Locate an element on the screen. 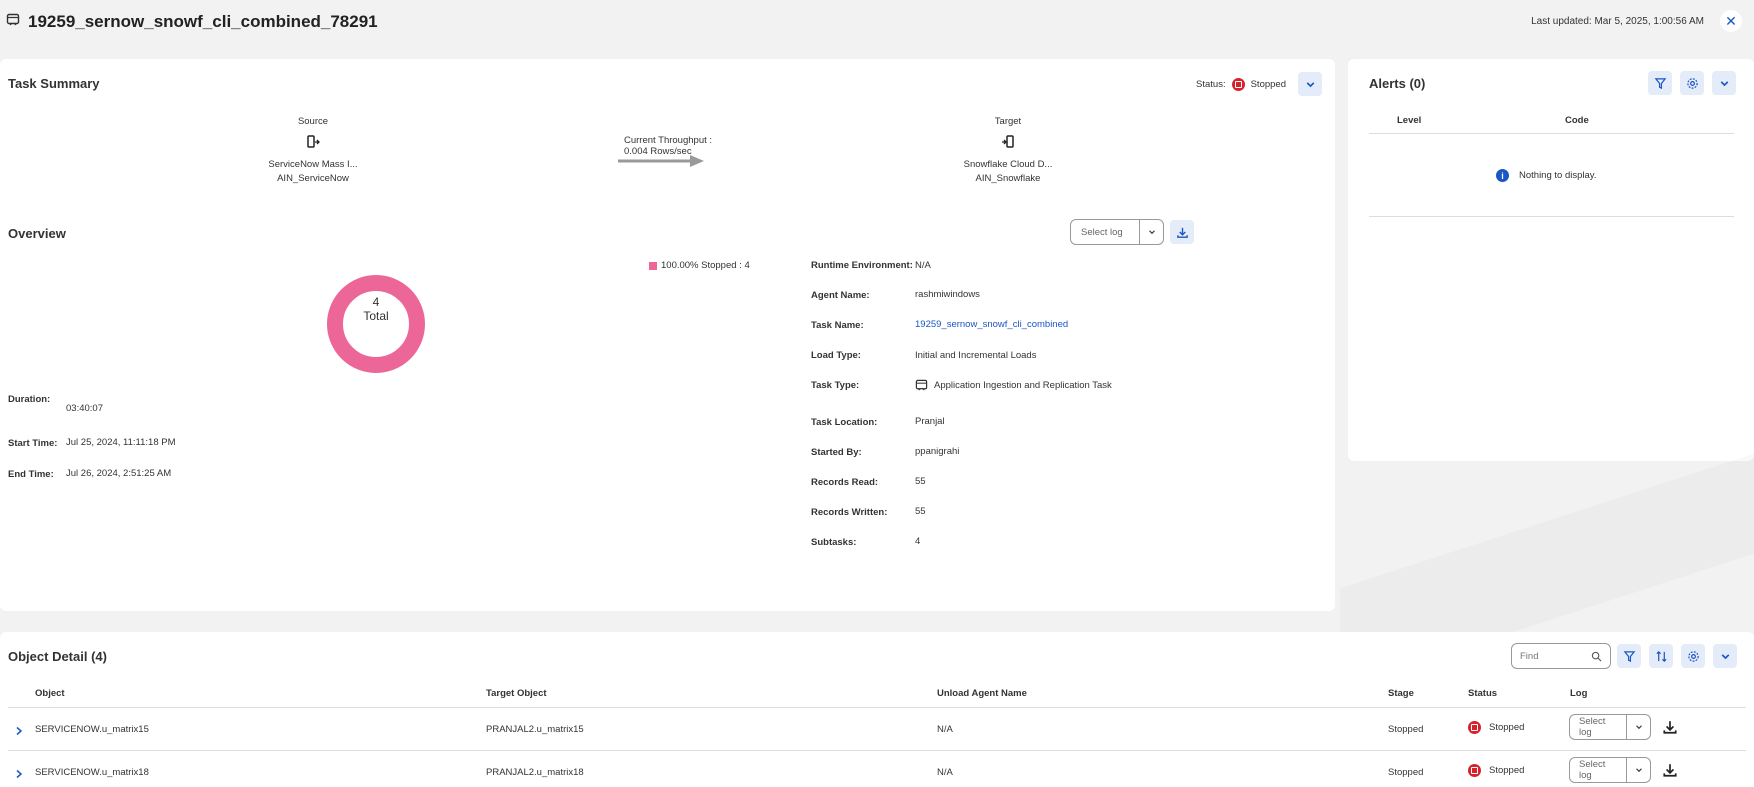 The height and width of the screenshot is (787, 1754). overview-download-button is located at coordinates (1182, 232).